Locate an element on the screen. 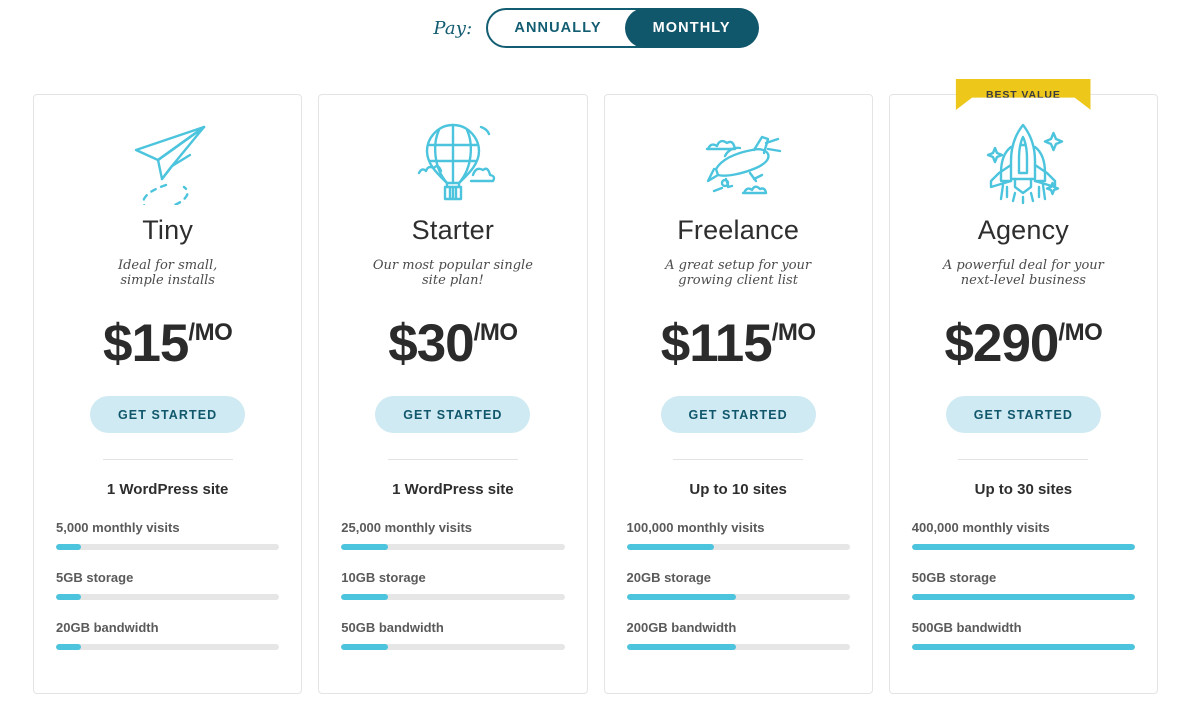 The height and width of the screenshot is (709, 1191). feature-item: 50GB bandwidth is located at coordinates (453, 635).